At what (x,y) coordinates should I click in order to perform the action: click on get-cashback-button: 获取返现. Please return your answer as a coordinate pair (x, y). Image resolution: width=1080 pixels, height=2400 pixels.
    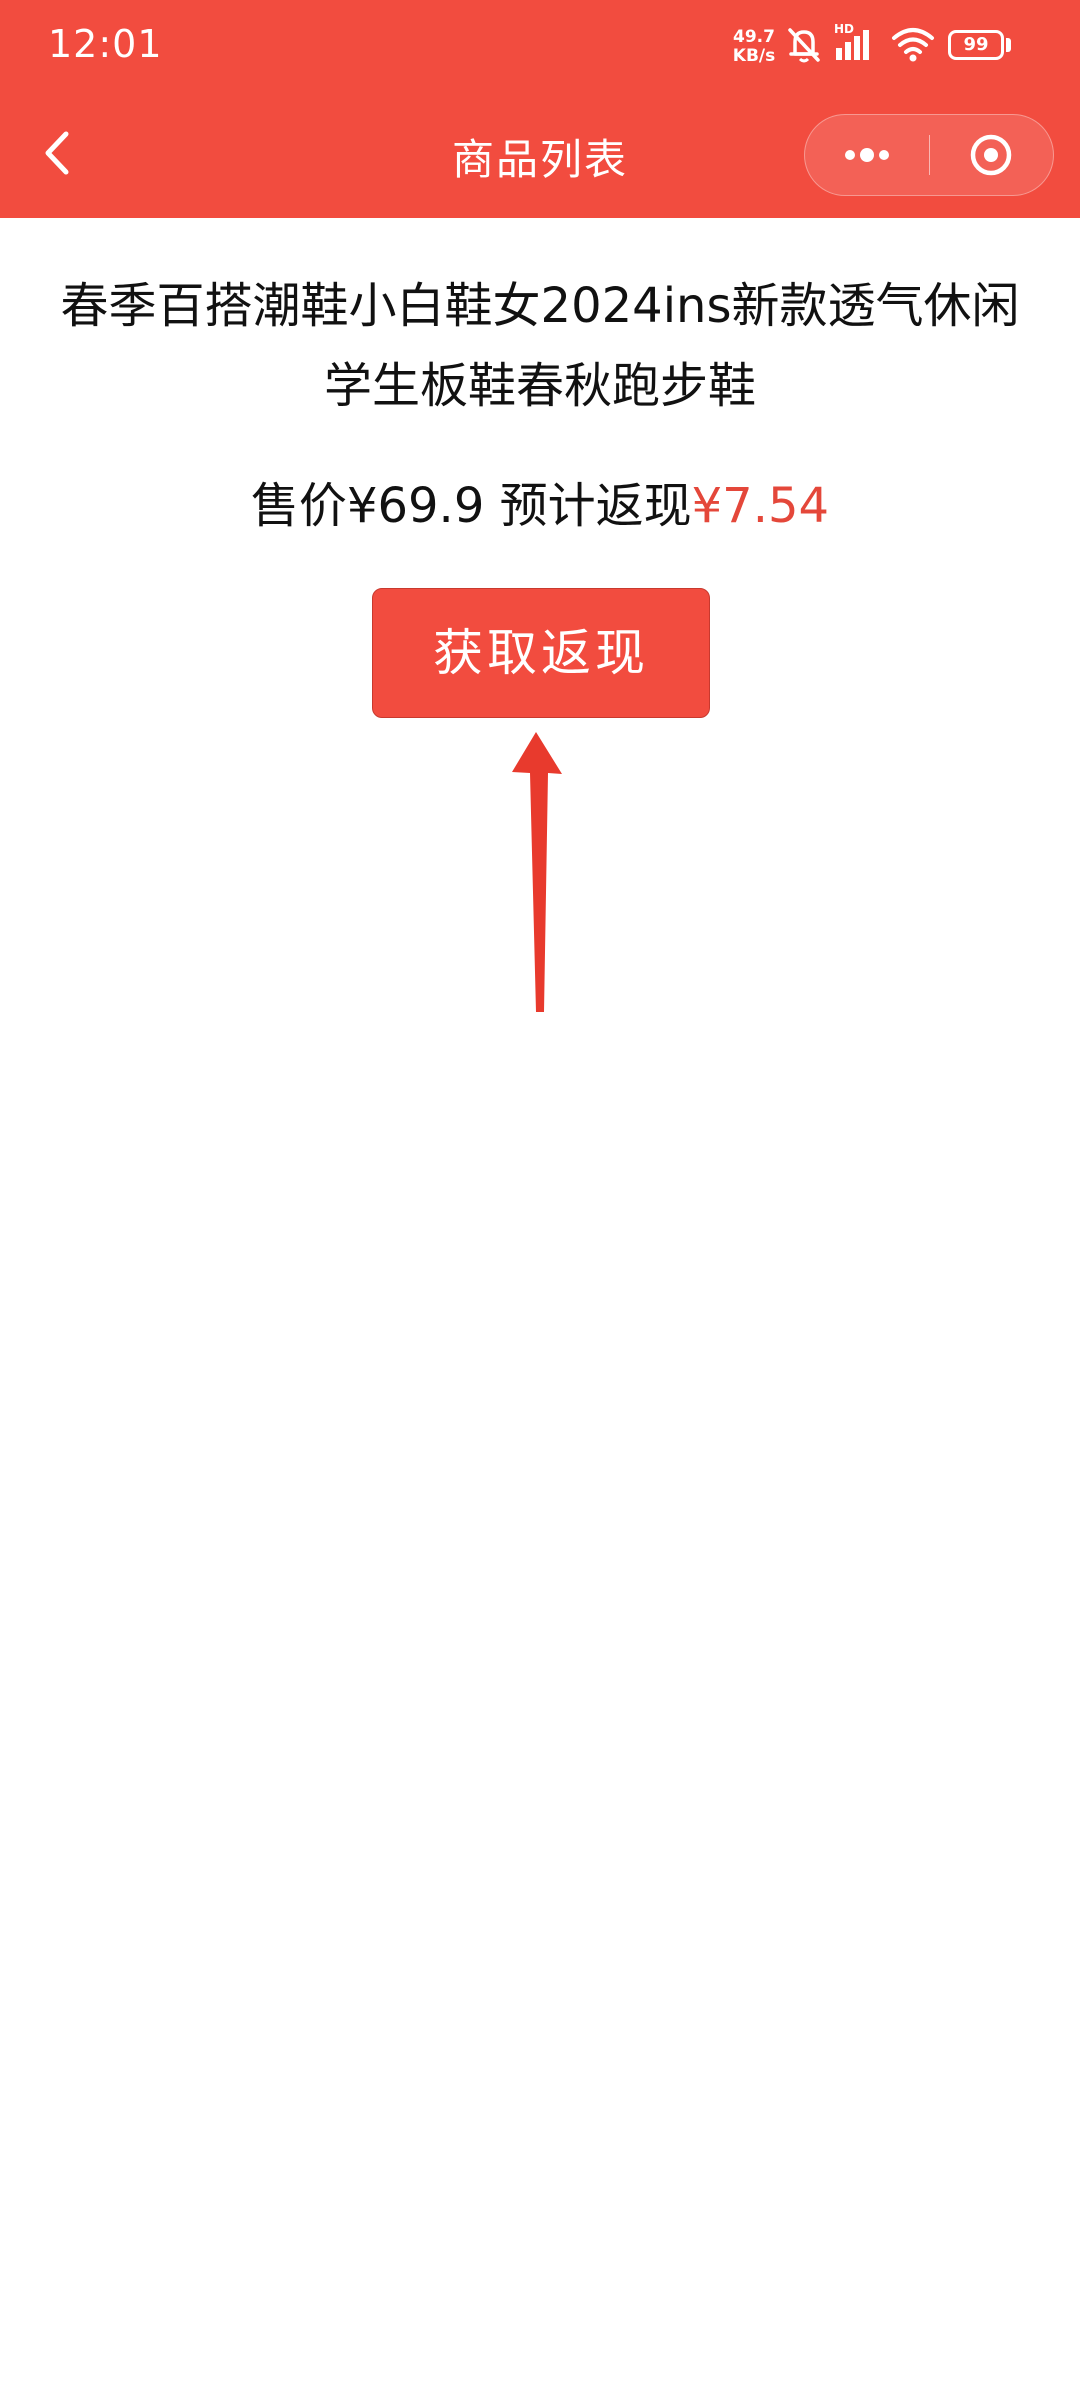
    Looking at the image, I should click on (541, 653).